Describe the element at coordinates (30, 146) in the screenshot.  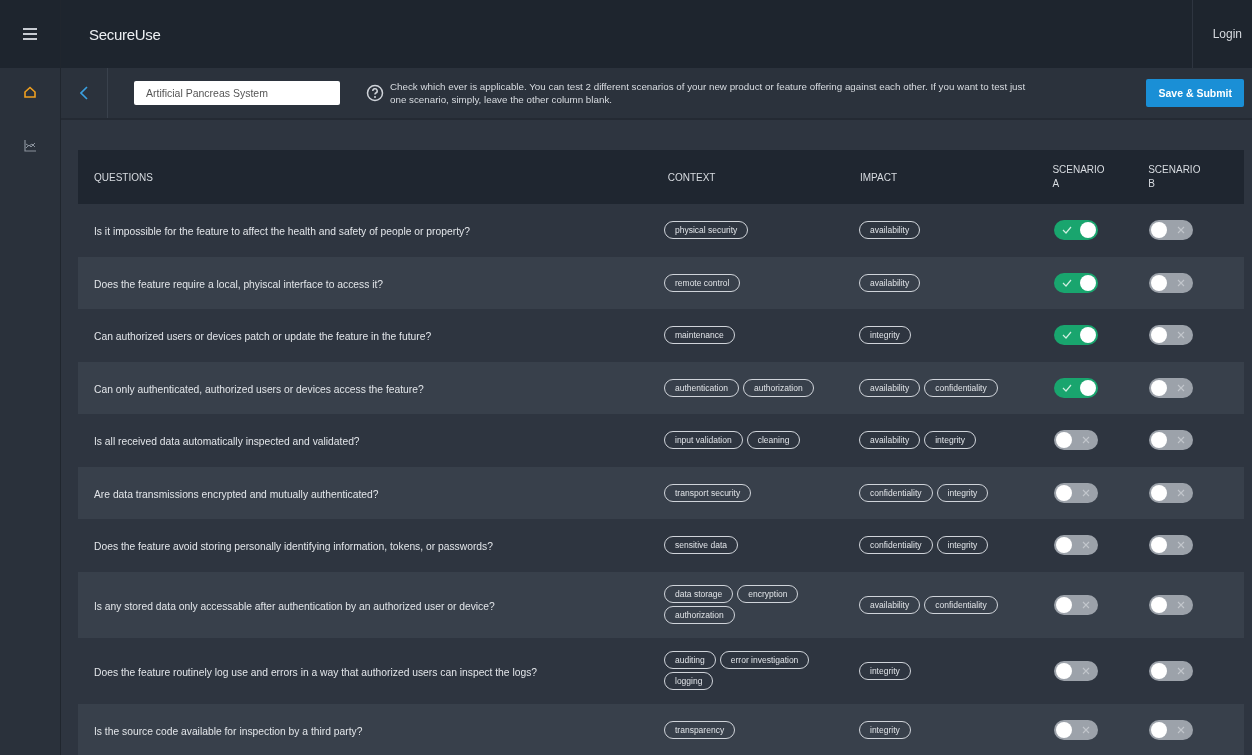
I see `chart-icon` at that location.